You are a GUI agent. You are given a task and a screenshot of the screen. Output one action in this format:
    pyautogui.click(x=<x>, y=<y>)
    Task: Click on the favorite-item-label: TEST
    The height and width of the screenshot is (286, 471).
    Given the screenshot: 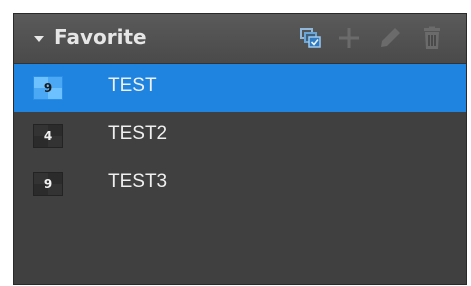 What is the action you would take?
    pyautogui.click(x=132, y=85)
    